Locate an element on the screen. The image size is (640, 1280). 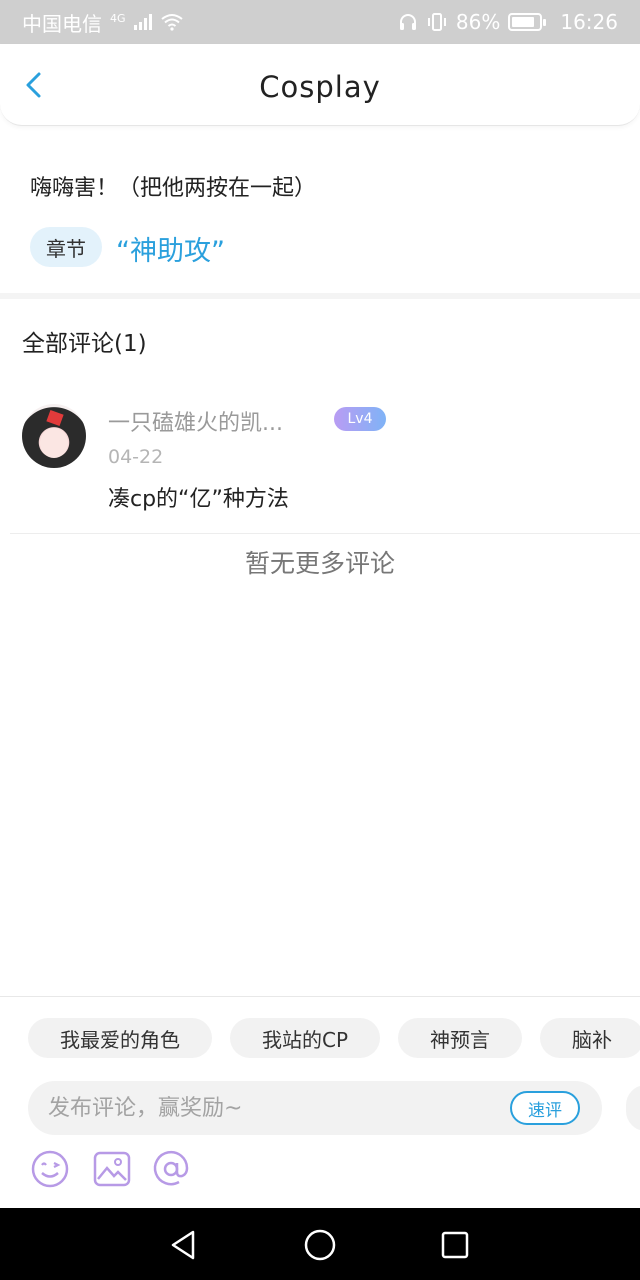
quick-topic-chips: 我最爱的角色 我站的CP 神预言 脑补 is located at coordinates (334, 1038).